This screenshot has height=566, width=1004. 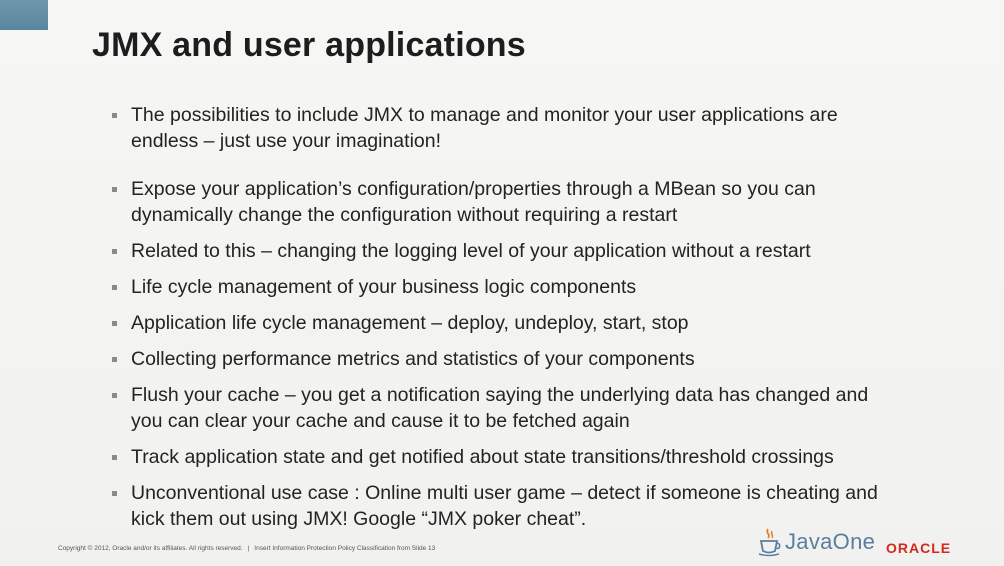 I want to click on bullet-text: endless – just use your imagination!, so click(x=286, y=141).